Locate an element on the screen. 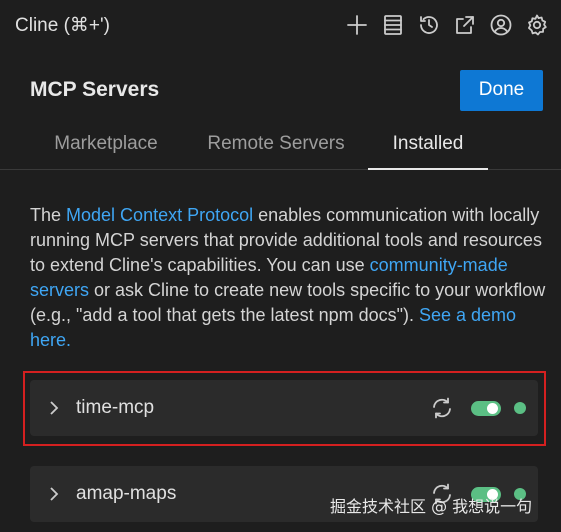 This screenshot has width=561, height=532. tab-bar: Marketplace Remote Servers Installed is located at coordinates (280, 147).